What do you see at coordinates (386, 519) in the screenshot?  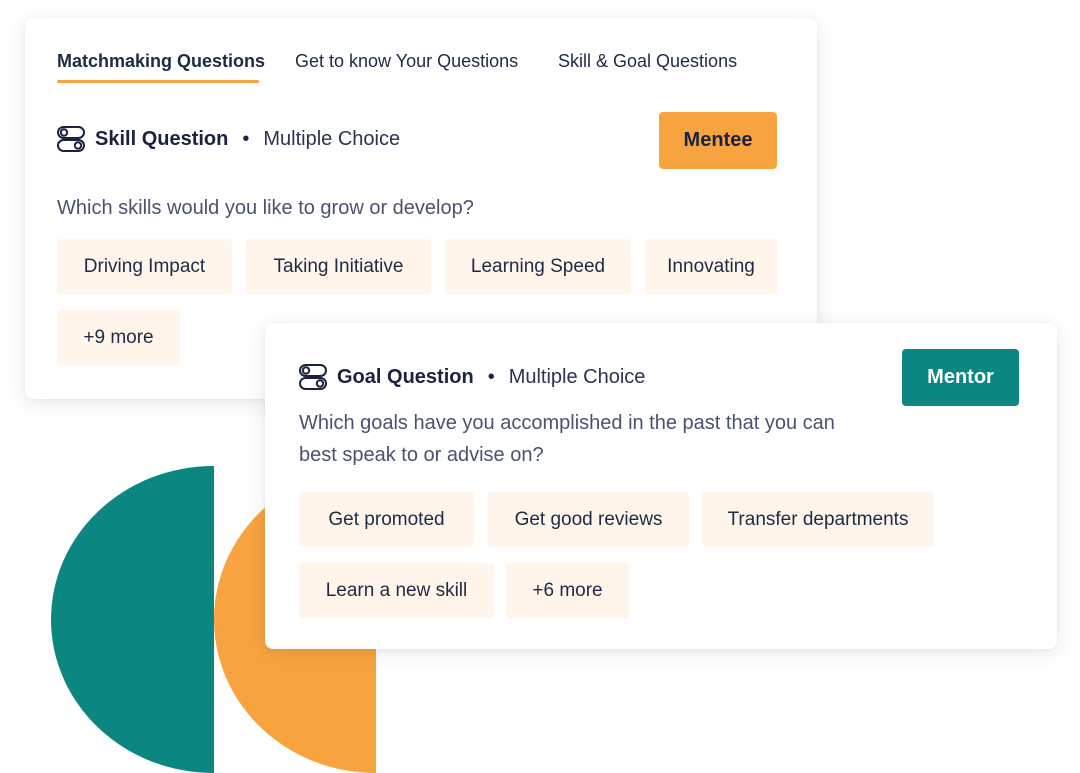 I see `goal-option-get-promoted: Get promoted` at bounding box center [386, 519].